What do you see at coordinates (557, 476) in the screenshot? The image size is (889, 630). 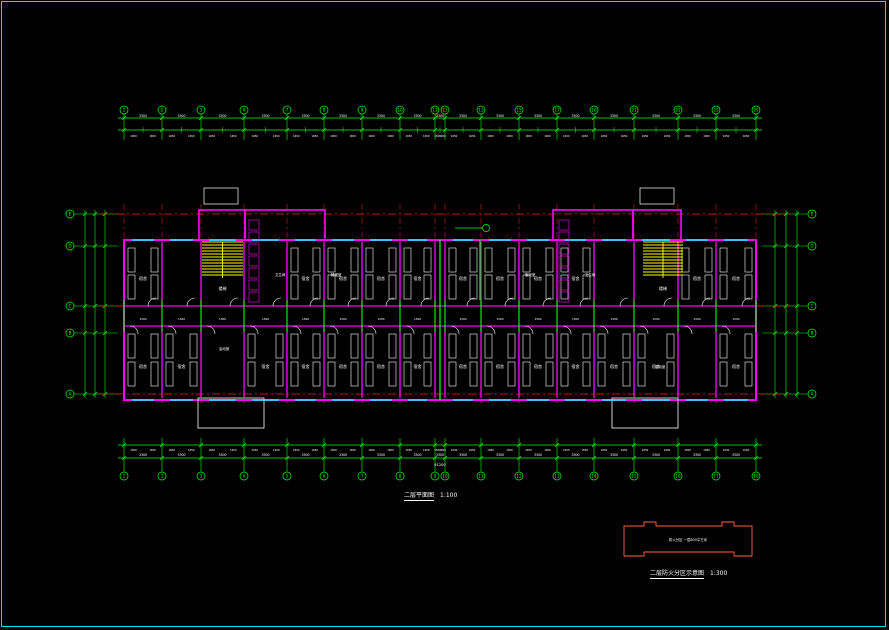 I see `bottom-axis-bubble-label: 13` at bounding box center [557, 476].